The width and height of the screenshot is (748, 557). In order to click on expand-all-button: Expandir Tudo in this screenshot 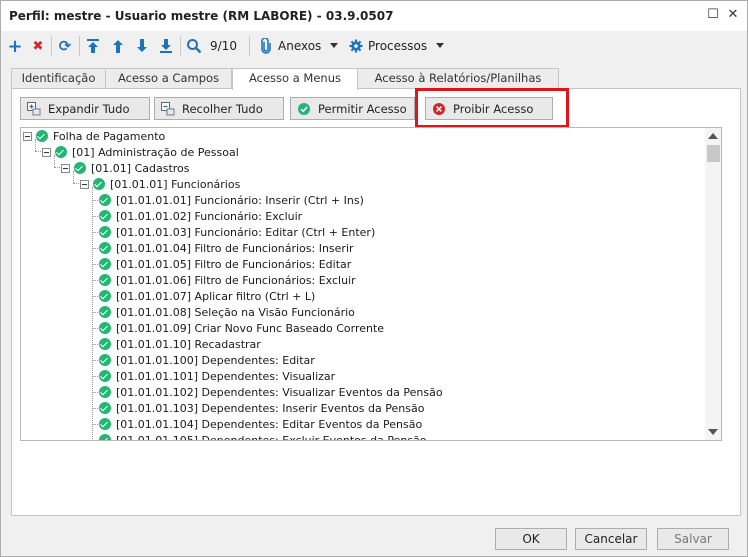, I will do `click(85, 108)`.